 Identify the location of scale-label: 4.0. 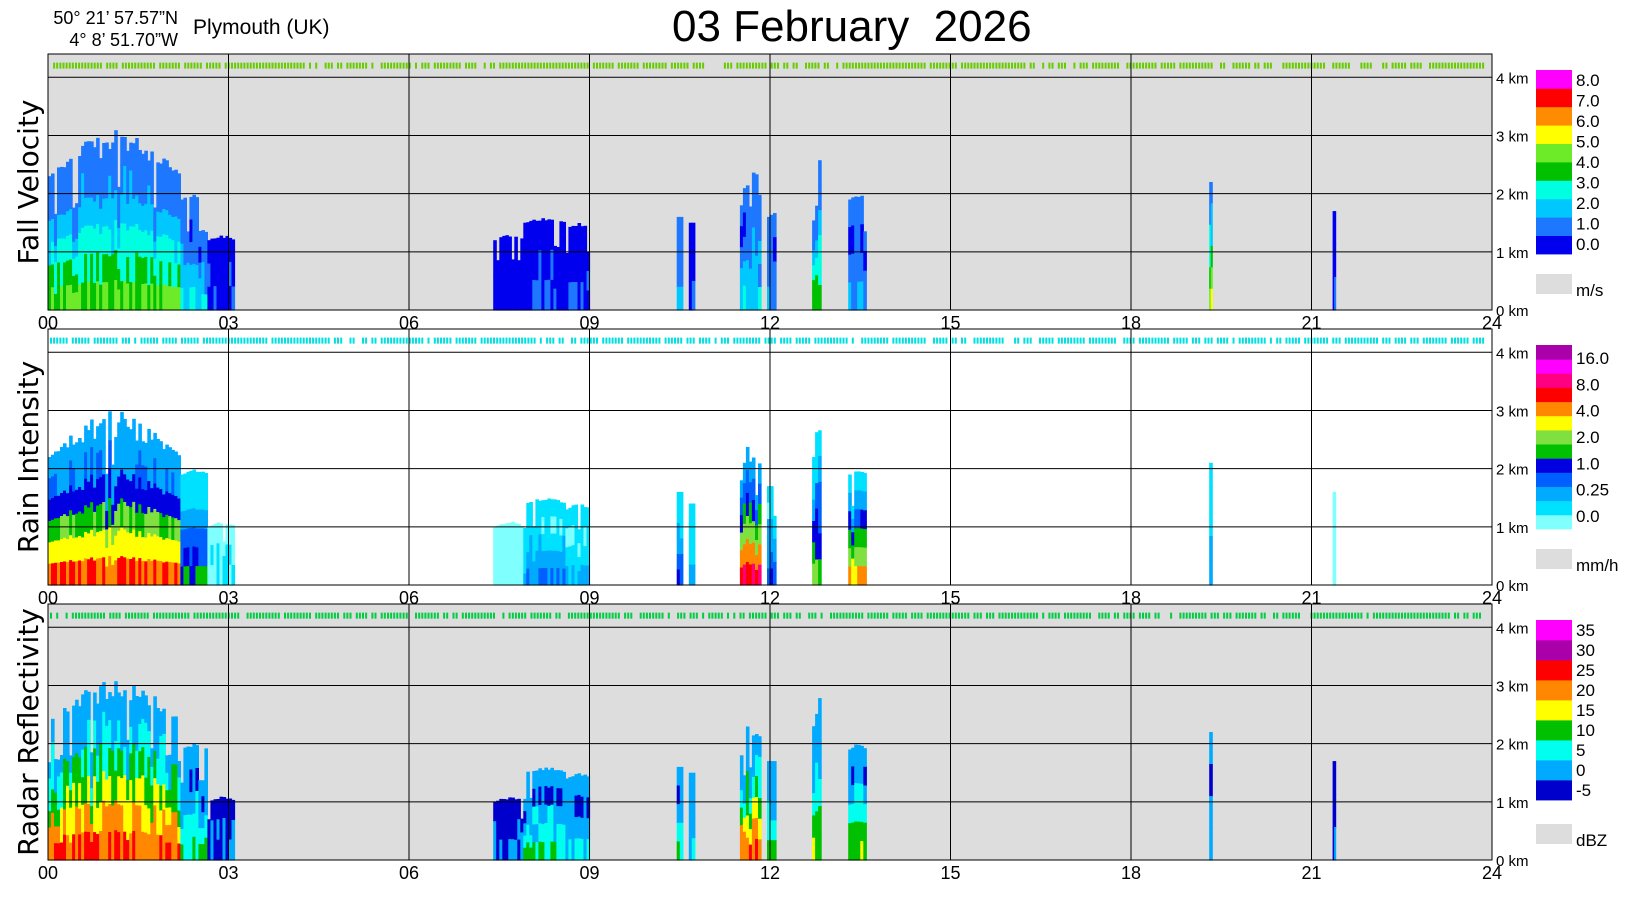
(1588, 162).